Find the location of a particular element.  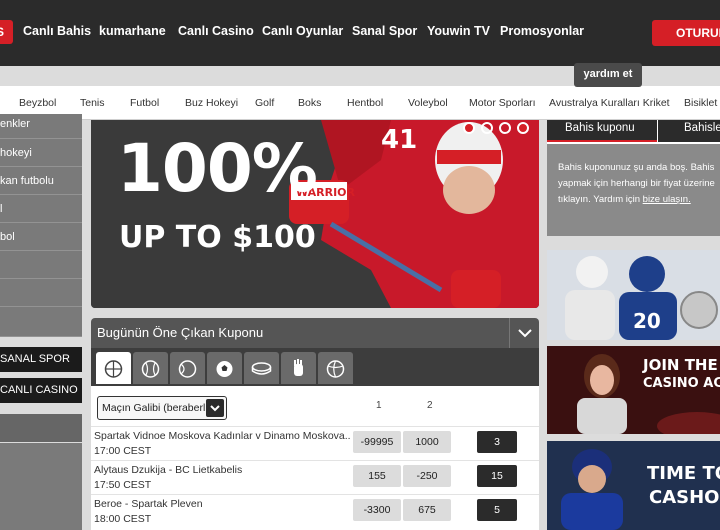

soccer-ball-icon is located at coordinates (224, 369).